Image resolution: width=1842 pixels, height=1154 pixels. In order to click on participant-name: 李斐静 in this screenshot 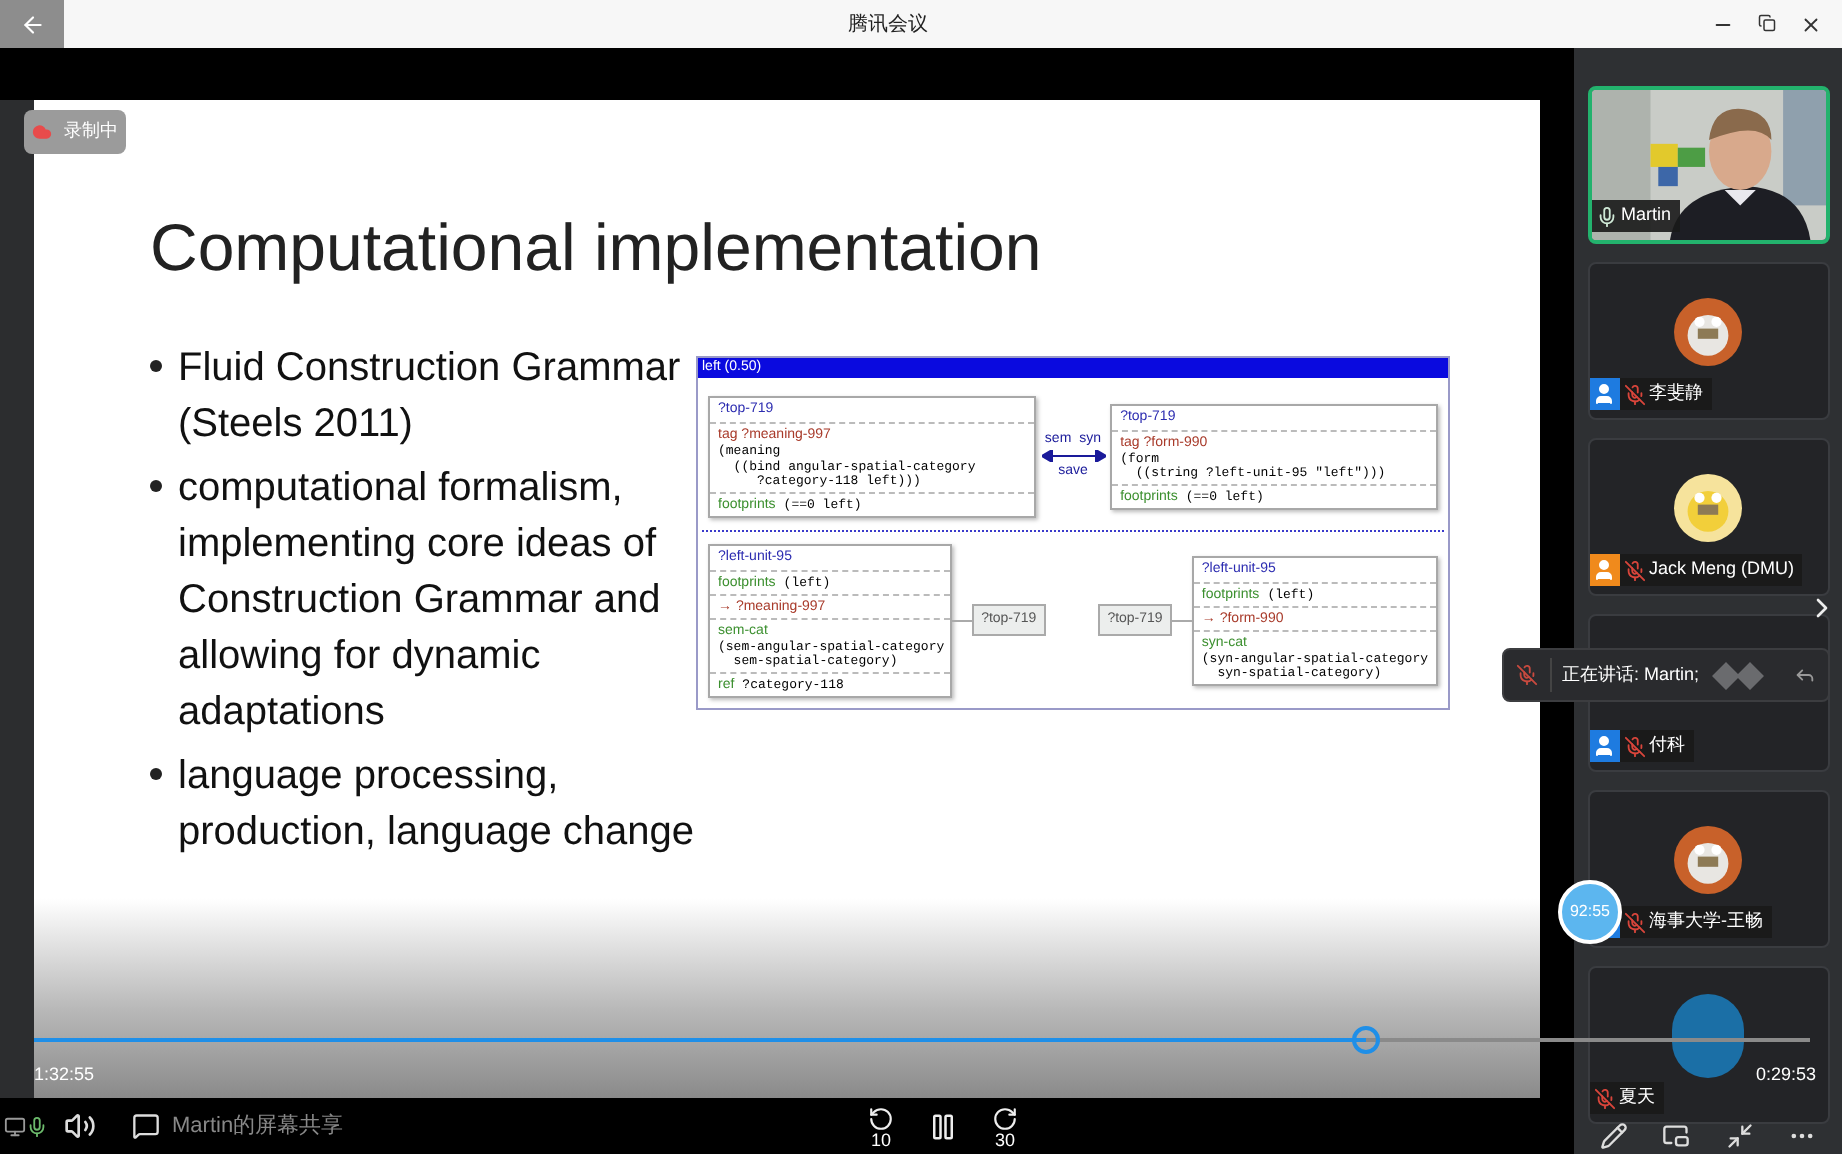, I will do `click(1676, 393)`.